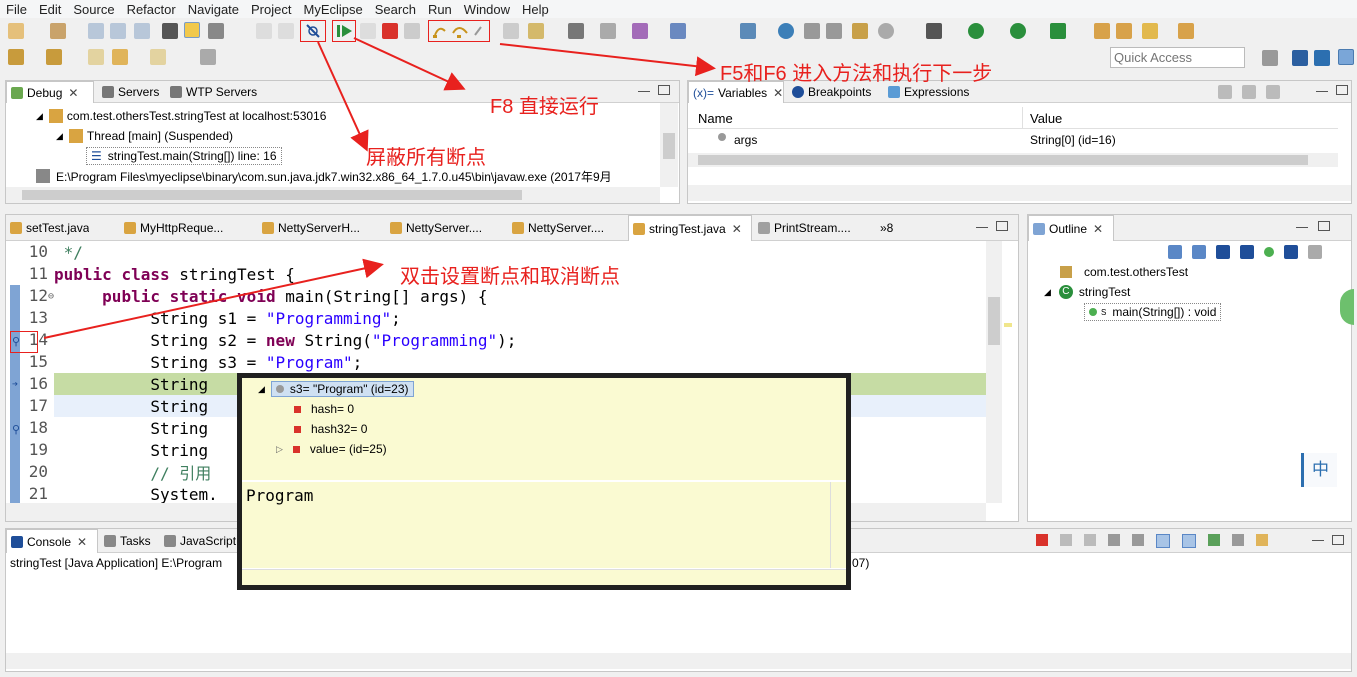 The image size is (1357, 677). What do you see at coordinates (544, 107) in the screenshot?
I see `annotation-resume: F8 直接运行` at bounding box center [544, 107].